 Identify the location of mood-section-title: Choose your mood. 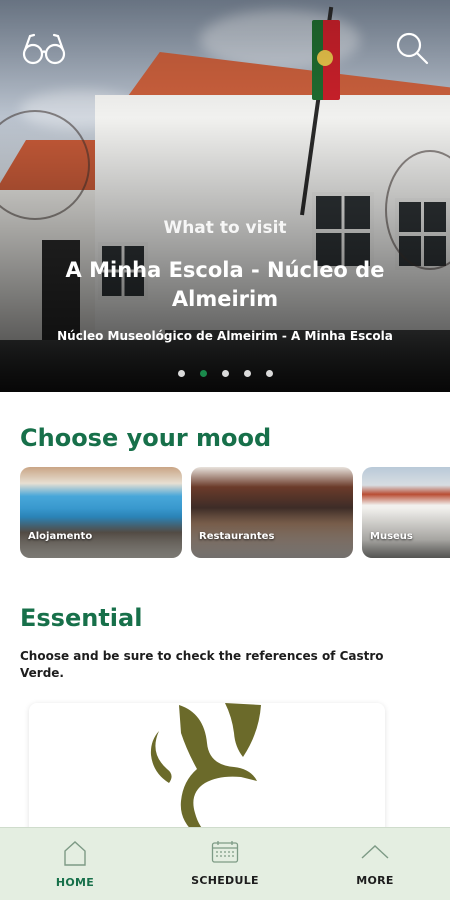
(146, 438).